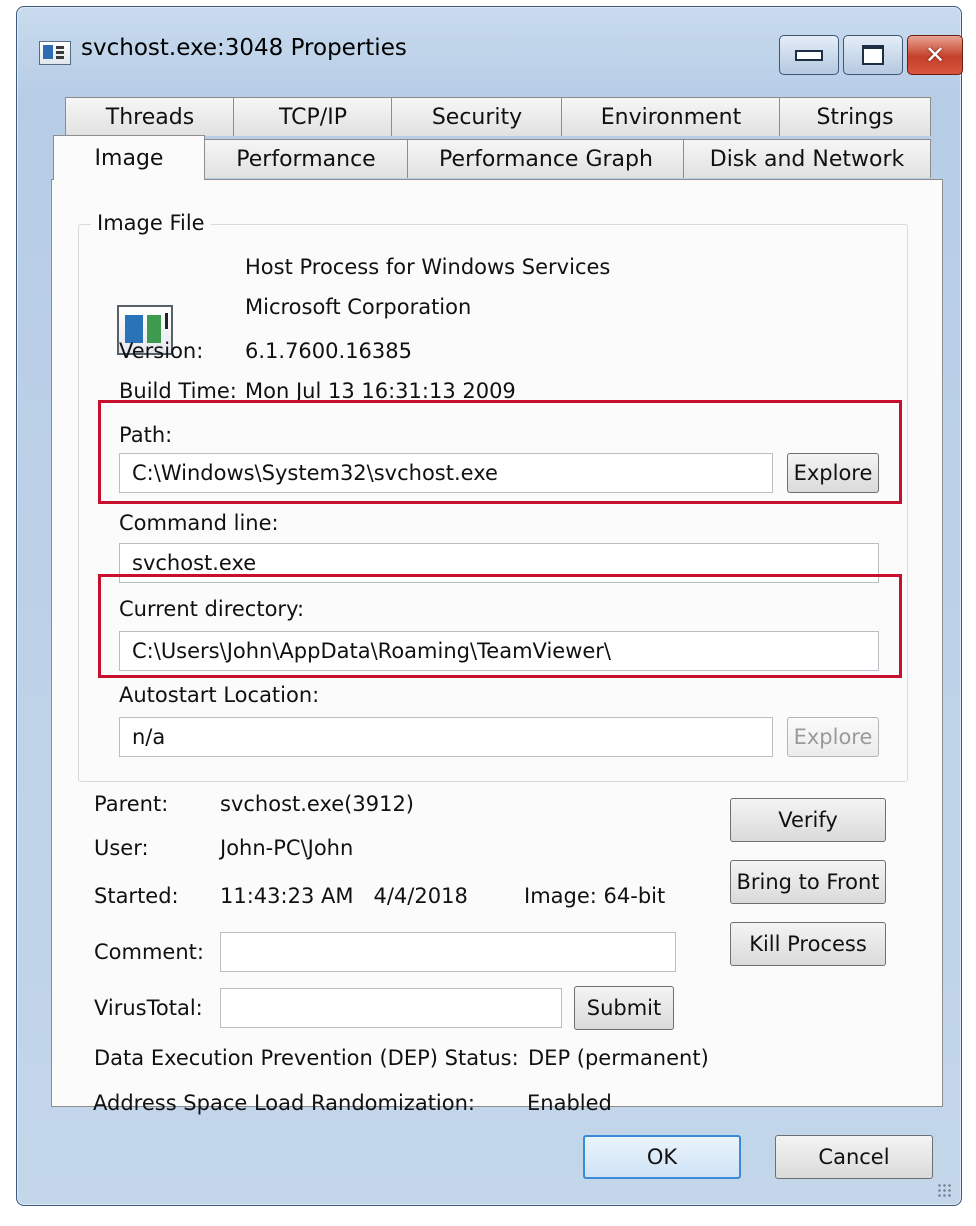  I want to click on minimize-button, so click(809, 55).